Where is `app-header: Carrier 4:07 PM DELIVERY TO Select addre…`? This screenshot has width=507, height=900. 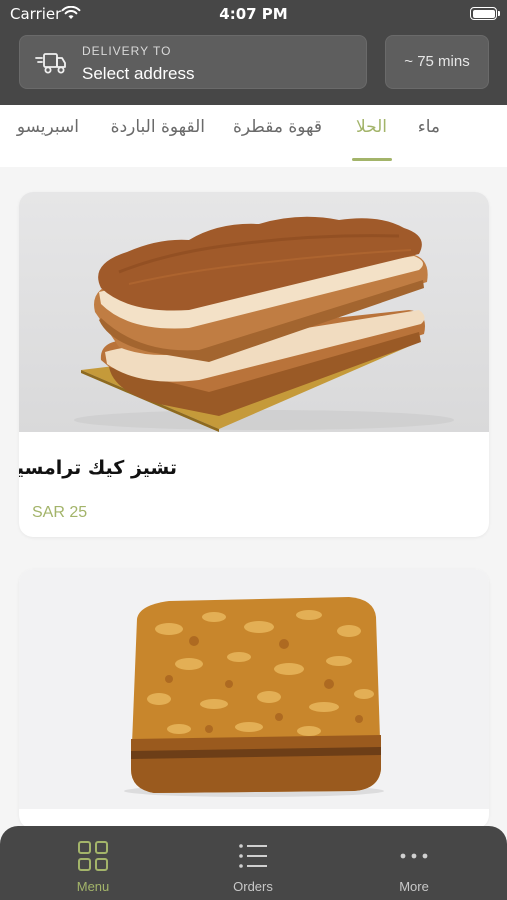
app-header: Carrier 4:07 PM DELIVERY TO Select addre… is located at coordinates (253, 52).